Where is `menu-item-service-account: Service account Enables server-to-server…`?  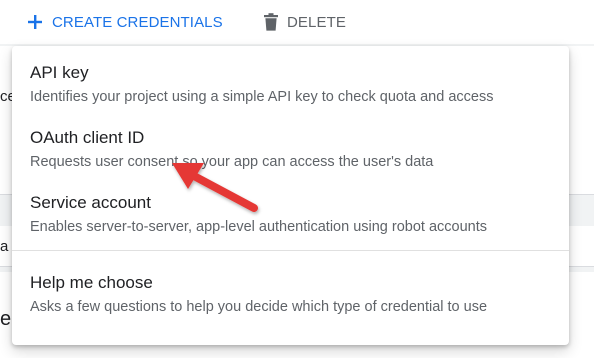
menu-item-service-account: Service account Enables server-to-server… is located at coordinates (290, 212).